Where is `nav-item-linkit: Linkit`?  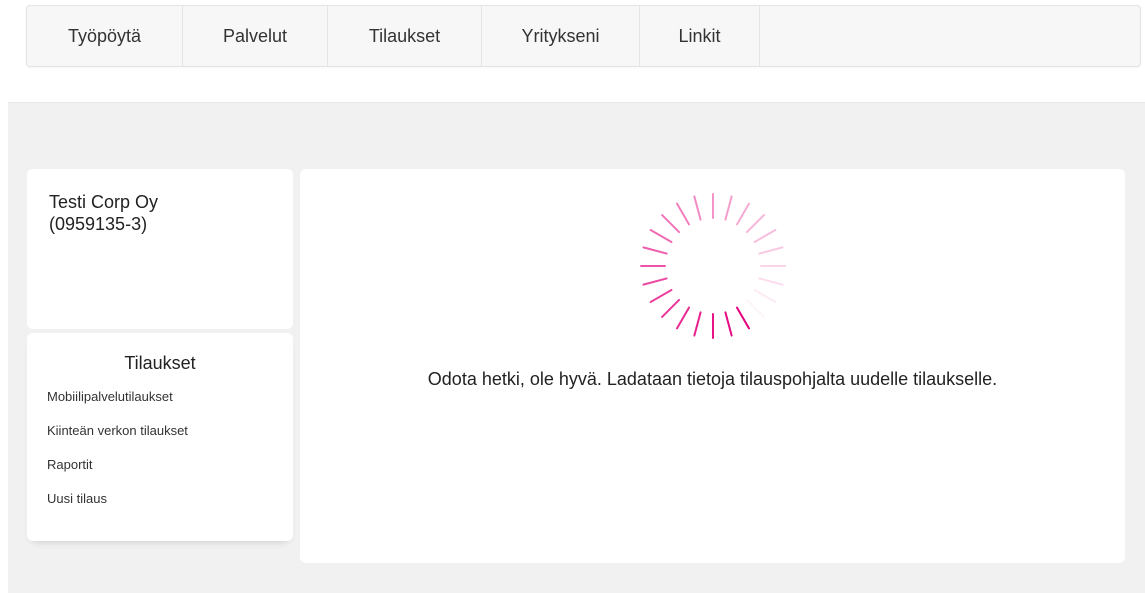
nav-item-linkit: Linkit is located at coordinates (700, 36).